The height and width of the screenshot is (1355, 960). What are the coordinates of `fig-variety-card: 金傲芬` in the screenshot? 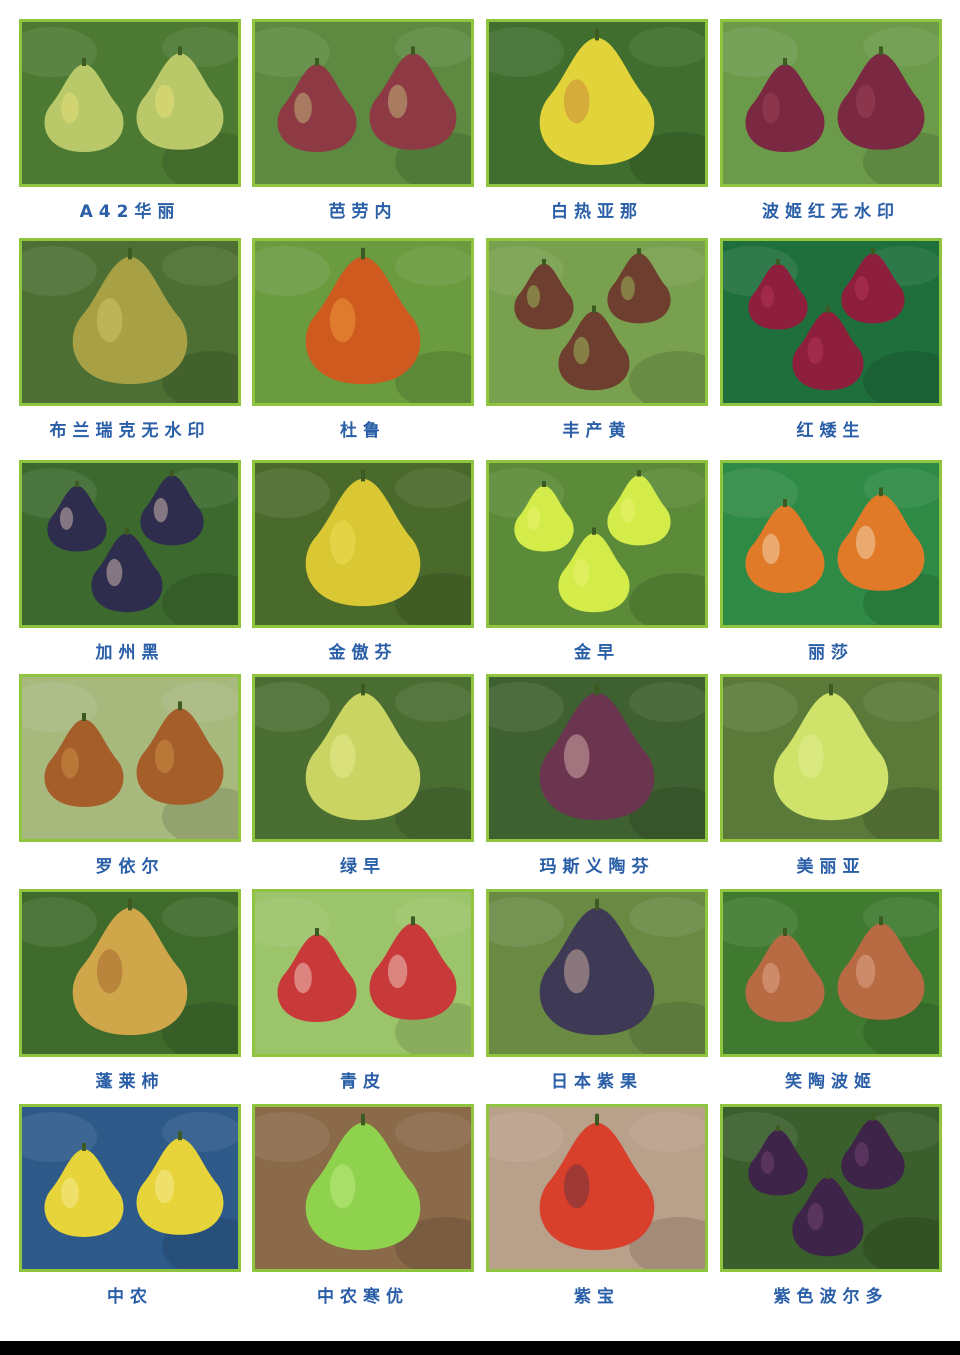 It's located at (363, 561).